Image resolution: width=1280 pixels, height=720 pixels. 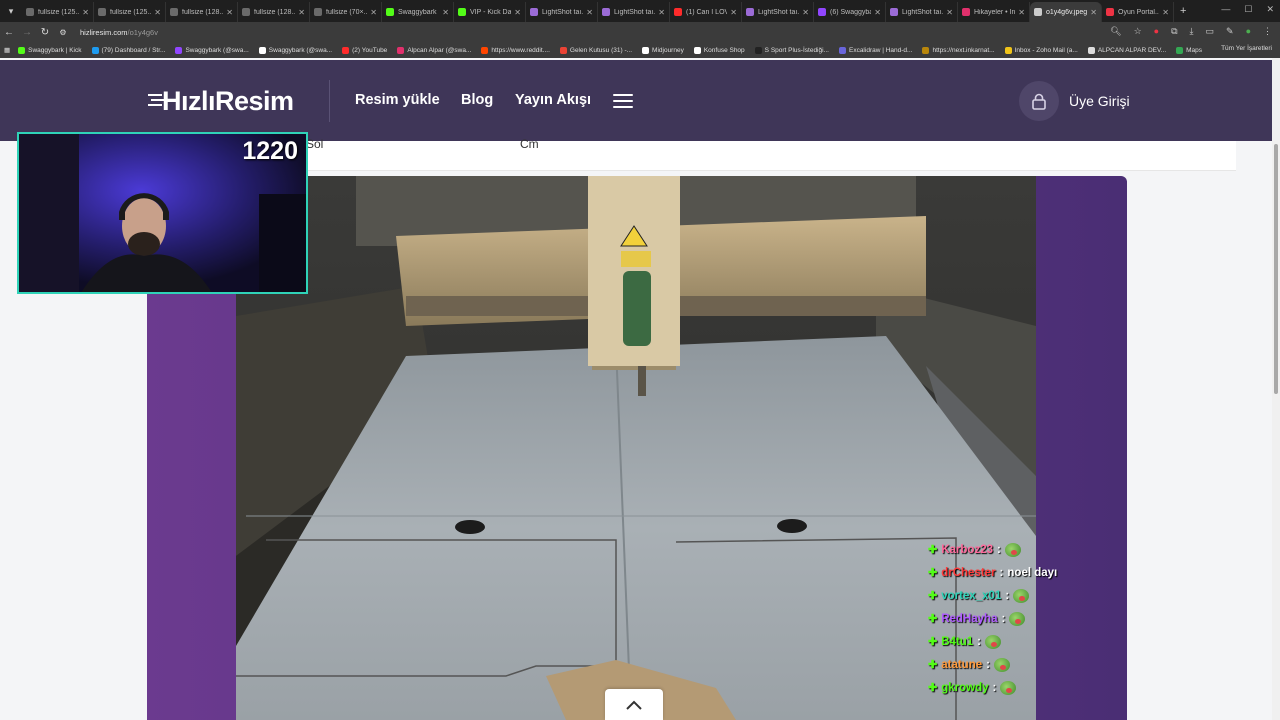 I want to click on bookmark-item: (2) YouTube, so click(x=364, y=50).